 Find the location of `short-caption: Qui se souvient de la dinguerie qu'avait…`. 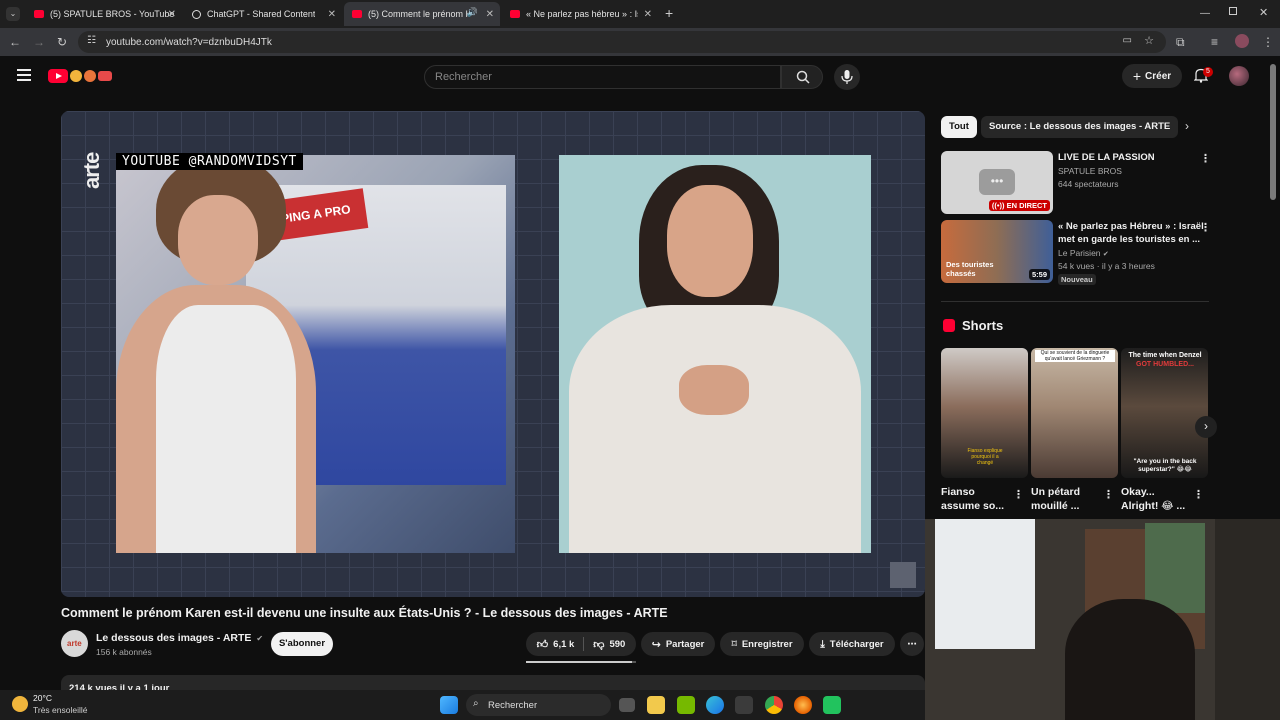

short-caption: Qui se souvient de la dinguerie qu'avait… is located at coordinates (1075, 356).